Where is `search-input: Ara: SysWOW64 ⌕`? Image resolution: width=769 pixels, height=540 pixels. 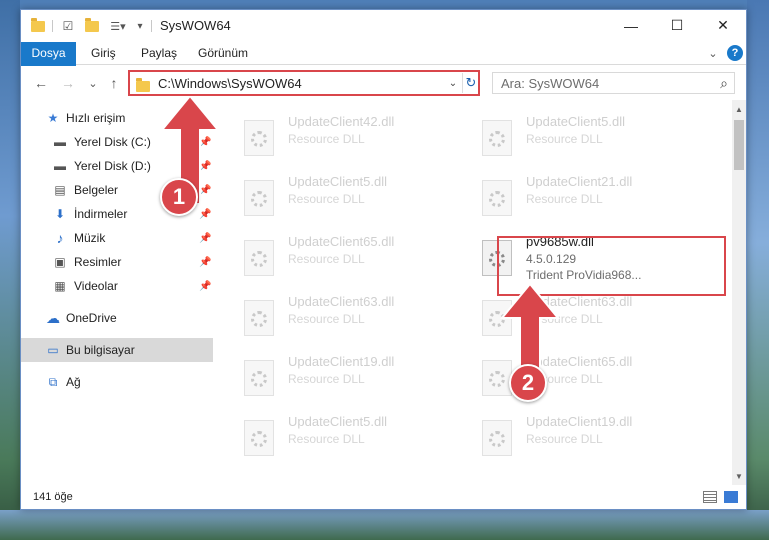
search-input: Ara: SysWOW64 ⌕ is located at coordinates (613, 83).